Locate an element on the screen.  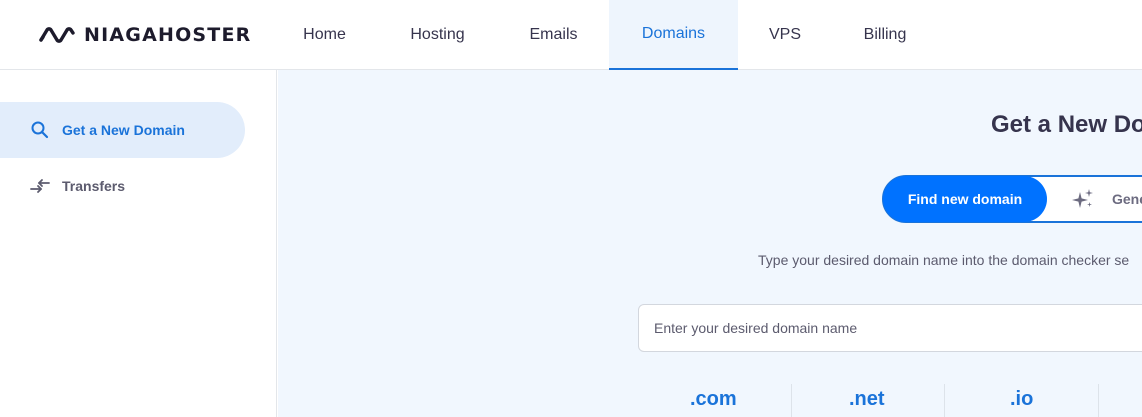
page-title: Get a New Do is located at coordinates (1066, 124).